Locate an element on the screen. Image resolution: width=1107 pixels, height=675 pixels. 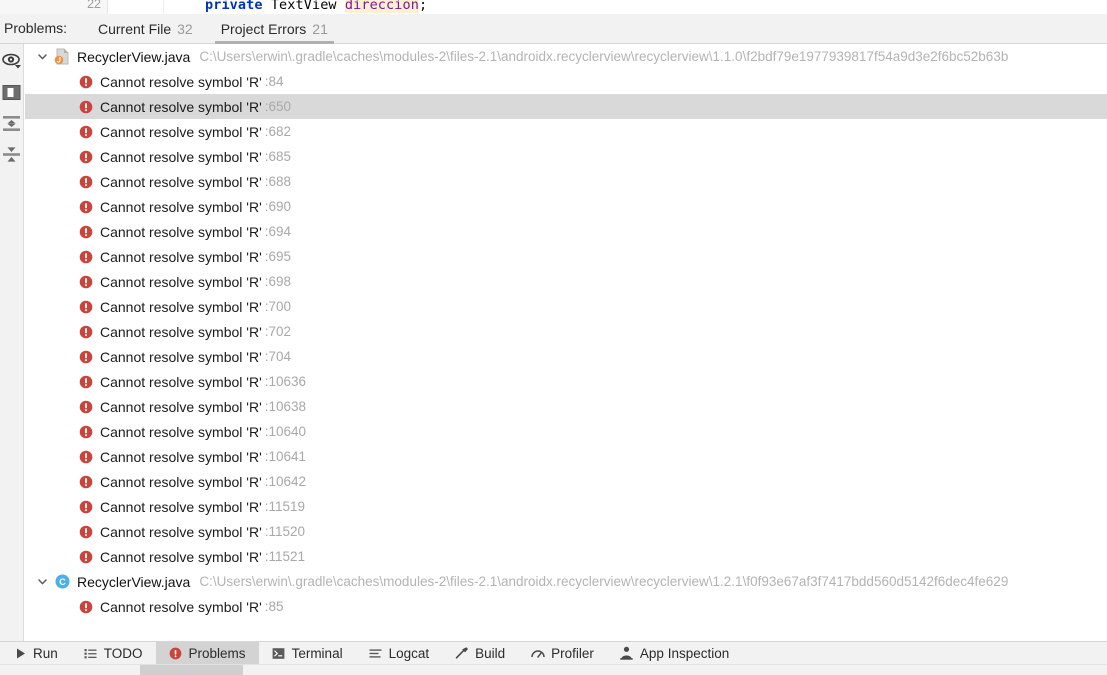
view-options-icon is located at coordinates (12, 61).